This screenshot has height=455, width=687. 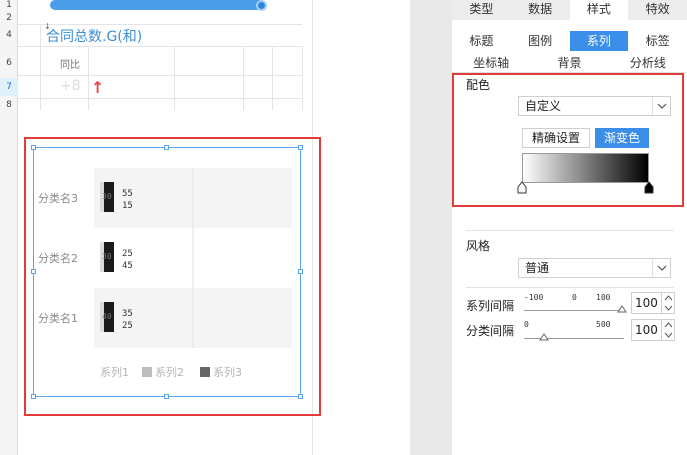 I want to click on category-label: 分类名3, so click(x=58, y=198).